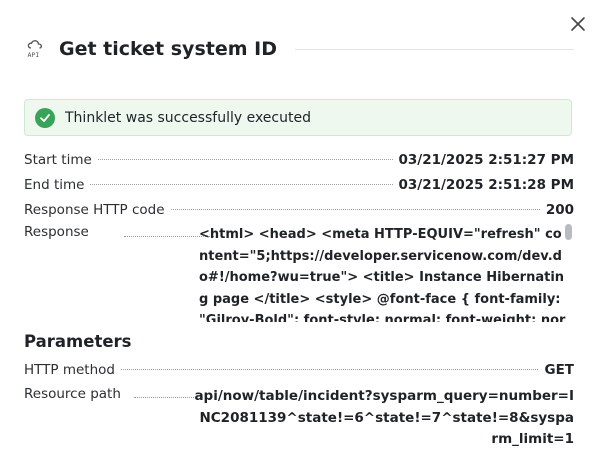 Image resolution: width=594 pixels, height=470 pixels. I want to click on http-code-label: Response HTTP code, so click(94, 210).